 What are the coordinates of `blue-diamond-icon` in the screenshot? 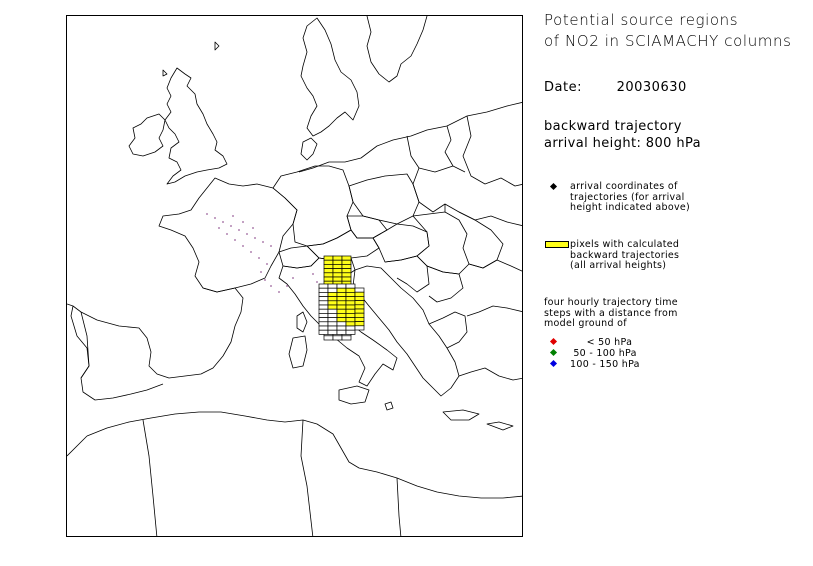 It's located at (553, 363).